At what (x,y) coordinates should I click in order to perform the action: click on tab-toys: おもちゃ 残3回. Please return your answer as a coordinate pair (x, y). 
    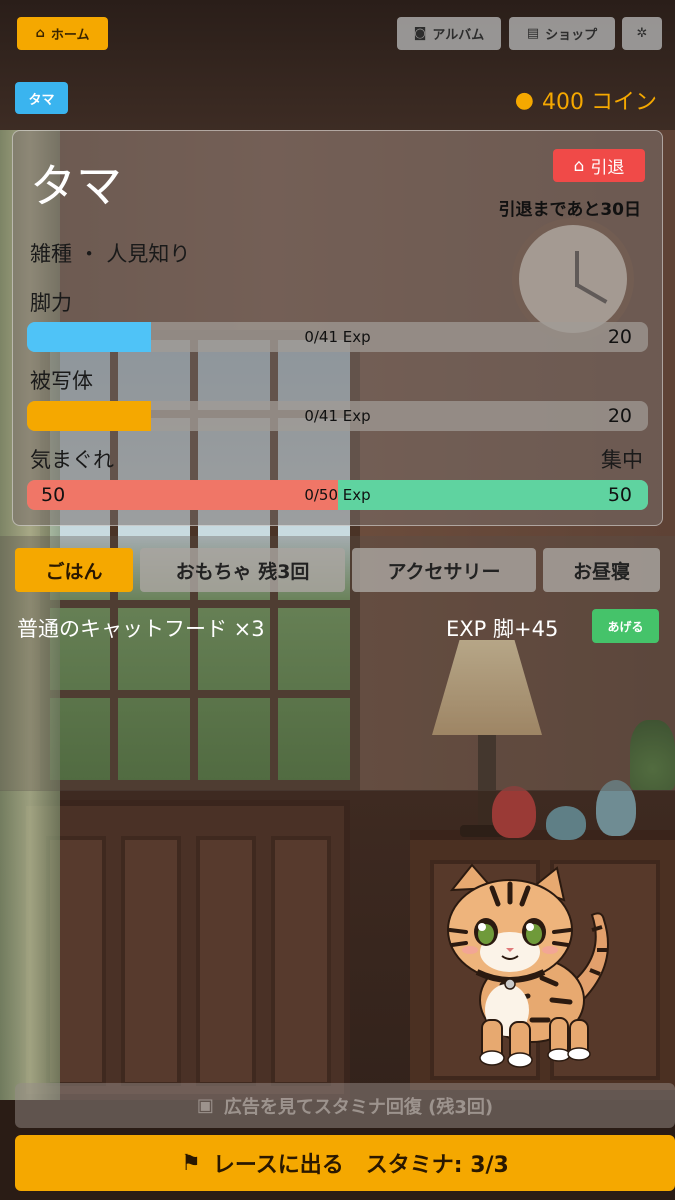
    Looking at the image, I should click on (242, 570).